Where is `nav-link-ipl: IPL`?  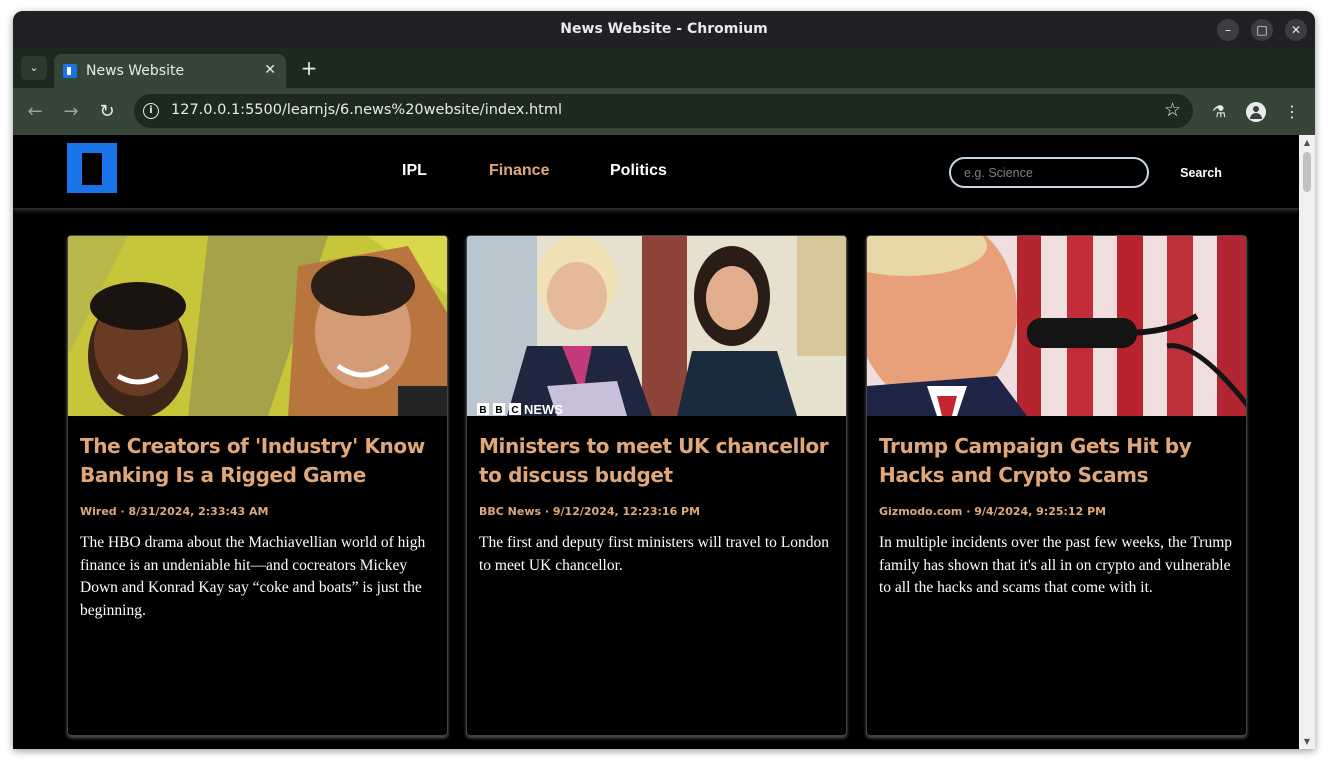 nav-link-ipl: IPL is located at coordinates (414, 171).